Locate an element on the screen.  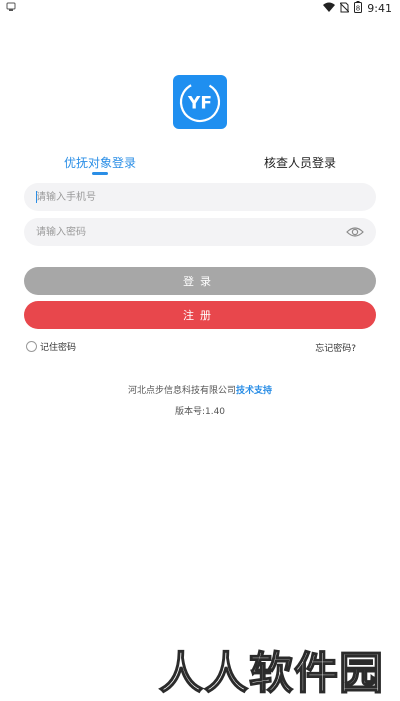
password-input is located at coordinates (186, 232).